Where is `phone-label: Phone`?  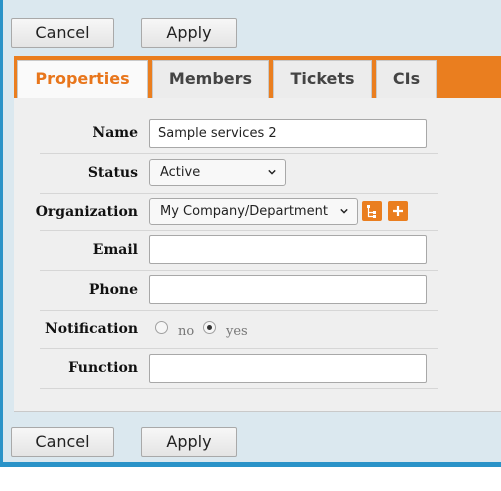
phone-label: Phone is located at coordinates (113, 290).